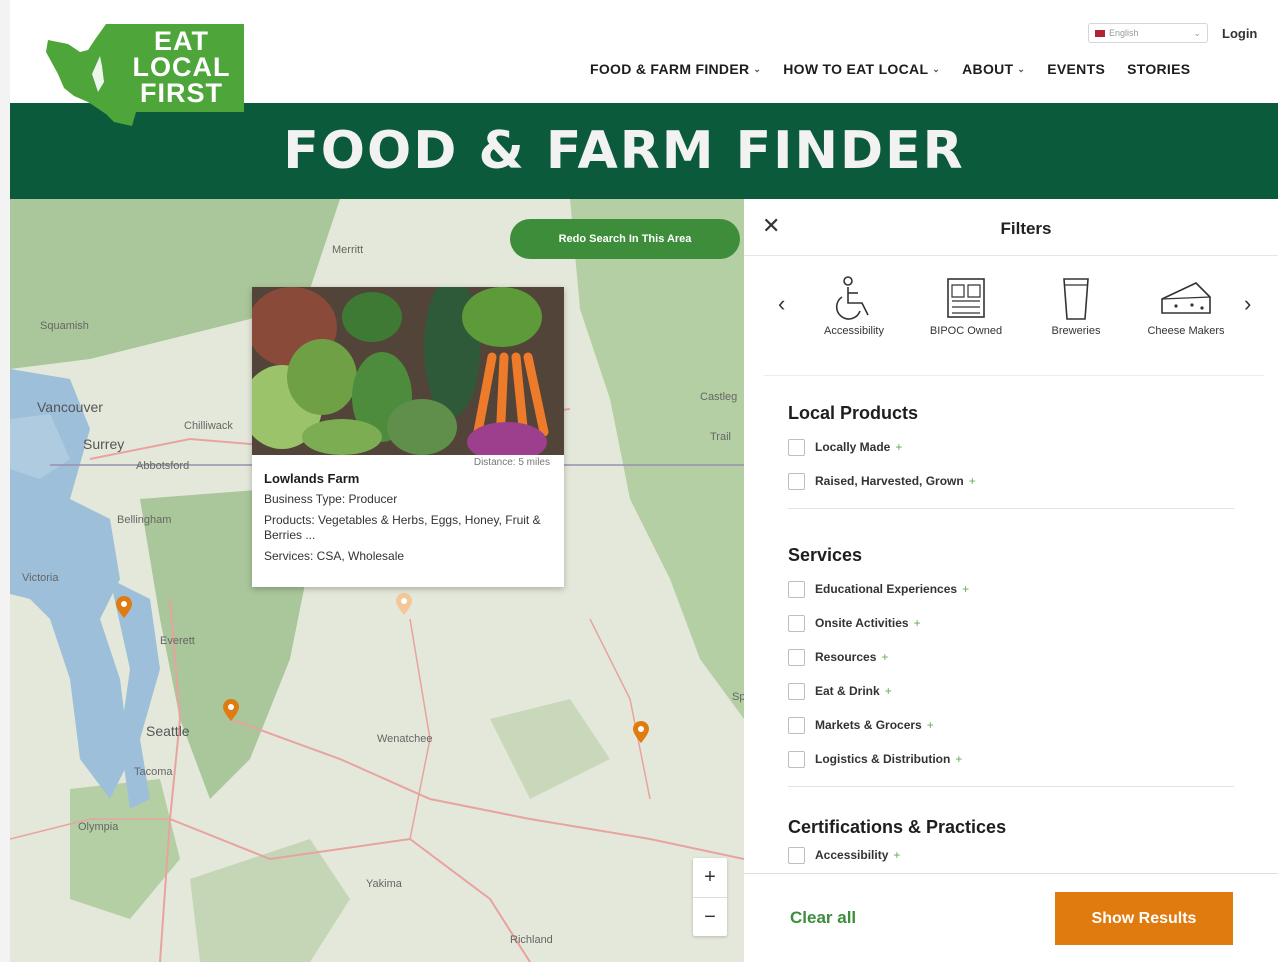 This screenshot has width=1278, height=962. Describe the element at coordinates (854, 331) in the screenshot. I see `category-label: Accessibility` at that location.